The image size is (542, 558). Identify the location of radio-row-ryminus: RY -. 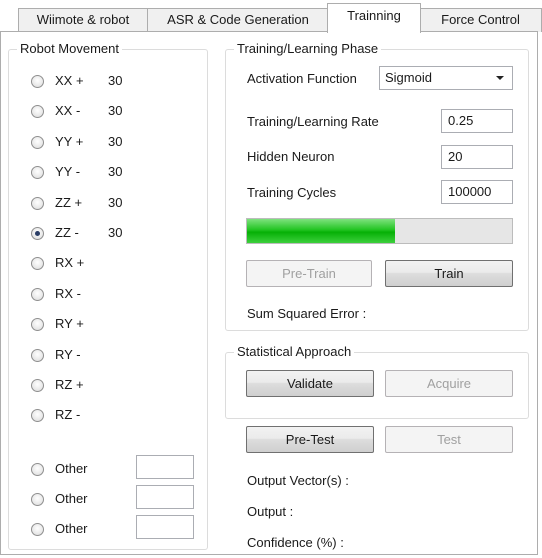
(86, 355).